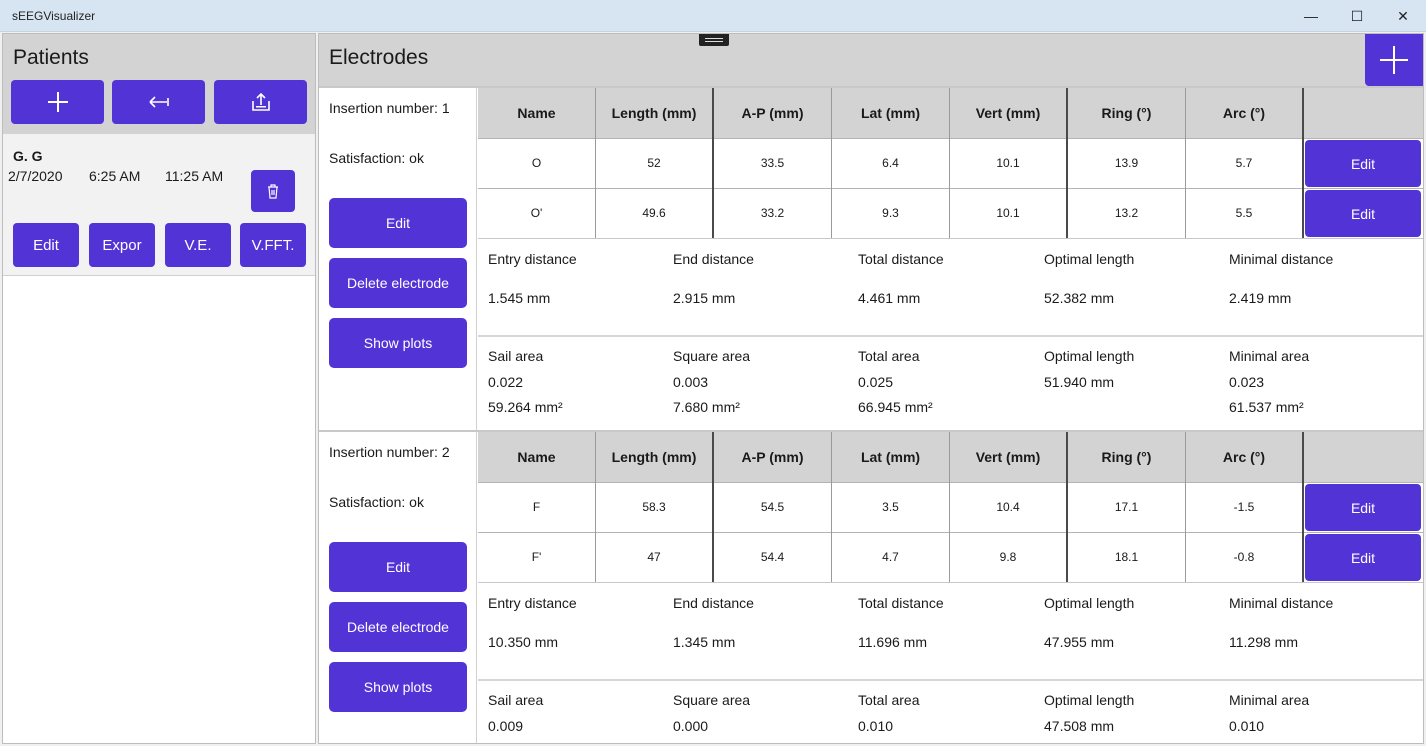 This screenshot has width=1426, height=746. What do you see at coordinates (1245, 457) in the screenshot?
I see `column-header: Arc (°)` at bounding box center [1245, 457].